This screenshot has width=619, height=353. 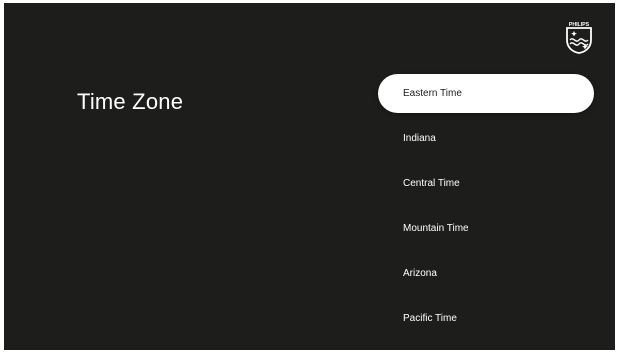 I want to click on time-zone-option-eastern: Eastern Time, so click(x=486, y=93).